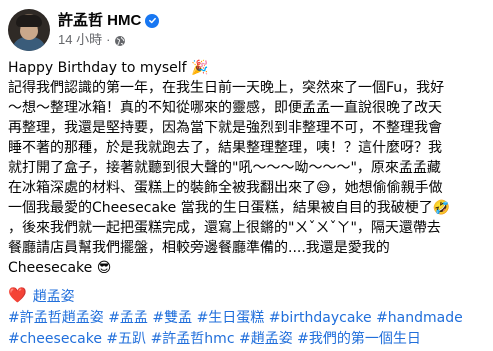  Describe the element at coordinates (152, 20) in the screenshot. I see `verified-badge-icon` at that location.